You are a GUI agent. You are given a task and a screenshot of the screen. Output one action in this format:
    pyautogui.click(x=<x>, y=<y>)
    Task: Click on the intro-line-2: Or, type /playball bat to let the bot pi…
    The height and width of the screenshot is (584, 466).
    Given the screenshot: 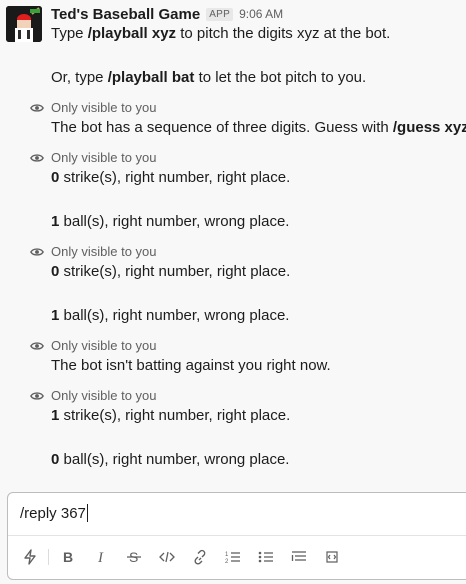 What is the action you would take?
    pyautogui.click(x=209, y=77)
    